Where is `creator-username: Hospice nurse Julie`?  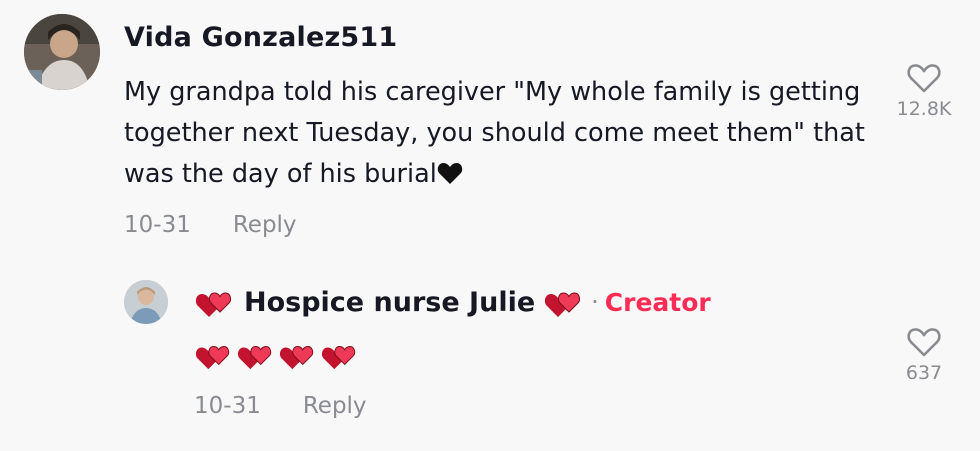 creator-username: Hospice nurse Julie is located at coordinates (389, 302).